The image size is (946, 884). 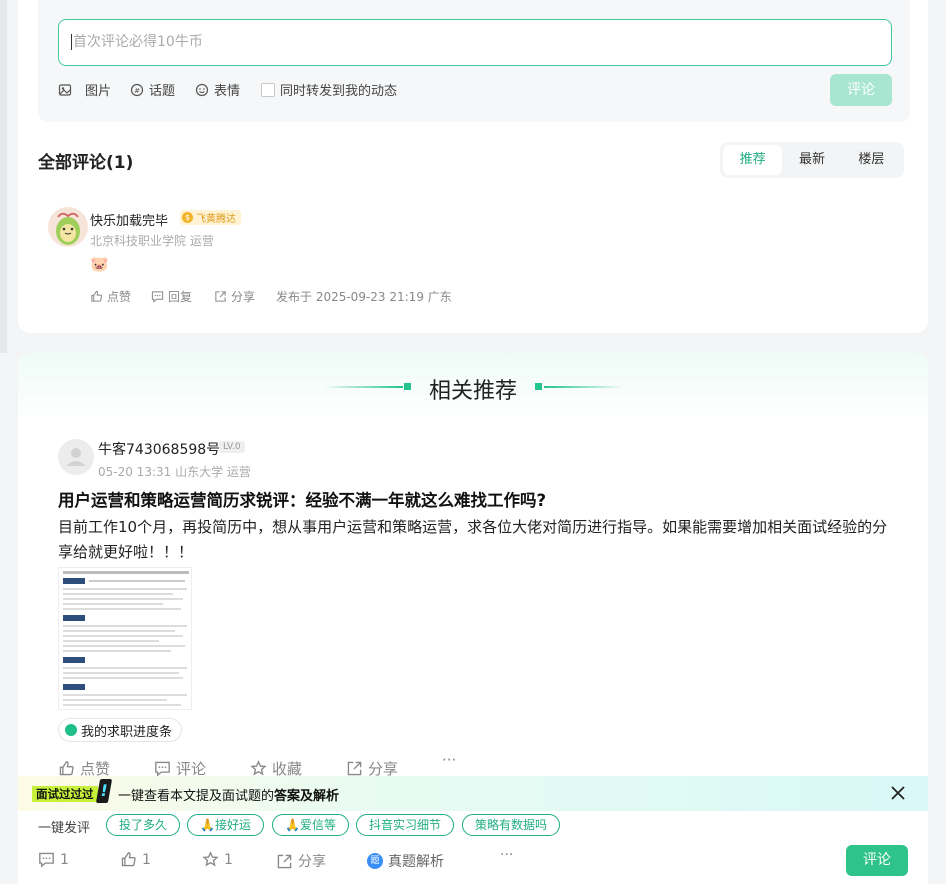 I want to click on answer-banner: 面试过过过 ! 一键查看本文提及面试题的答案及解析, so click(x=473, y=793).